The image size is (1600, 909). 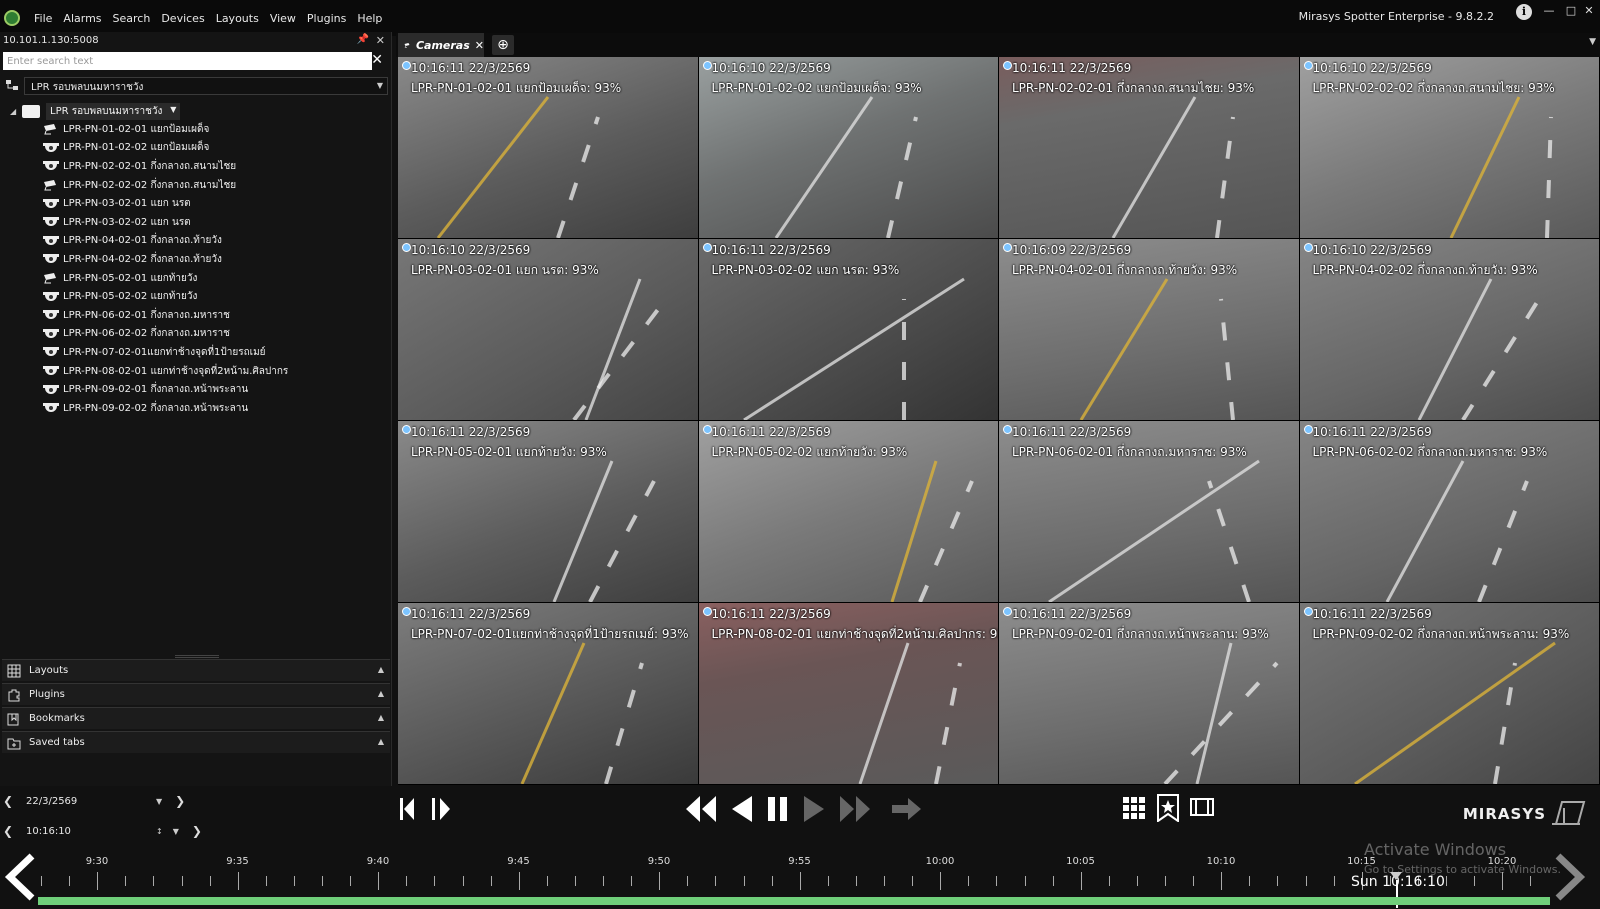 What do you see at coordinates (43, 18) in the screenshot?
I see `menu-file: File` at bounding box center [43, 18].